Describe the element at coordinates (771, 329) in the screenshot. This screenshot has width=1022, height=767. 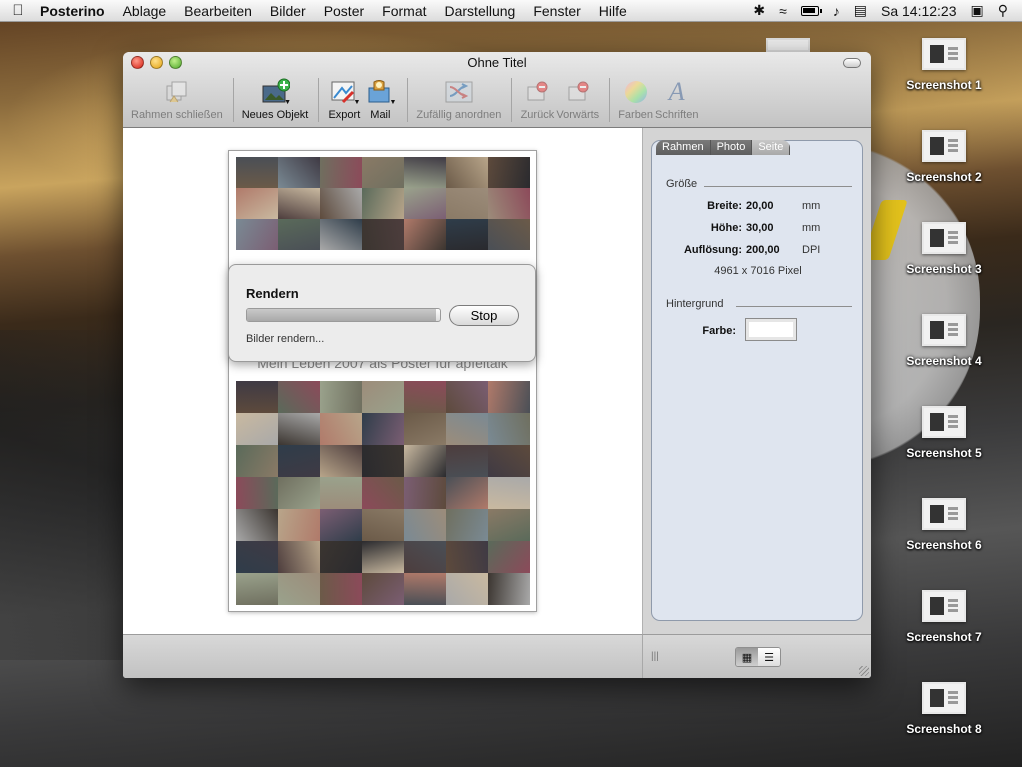
I see `background-color-well` at that location.